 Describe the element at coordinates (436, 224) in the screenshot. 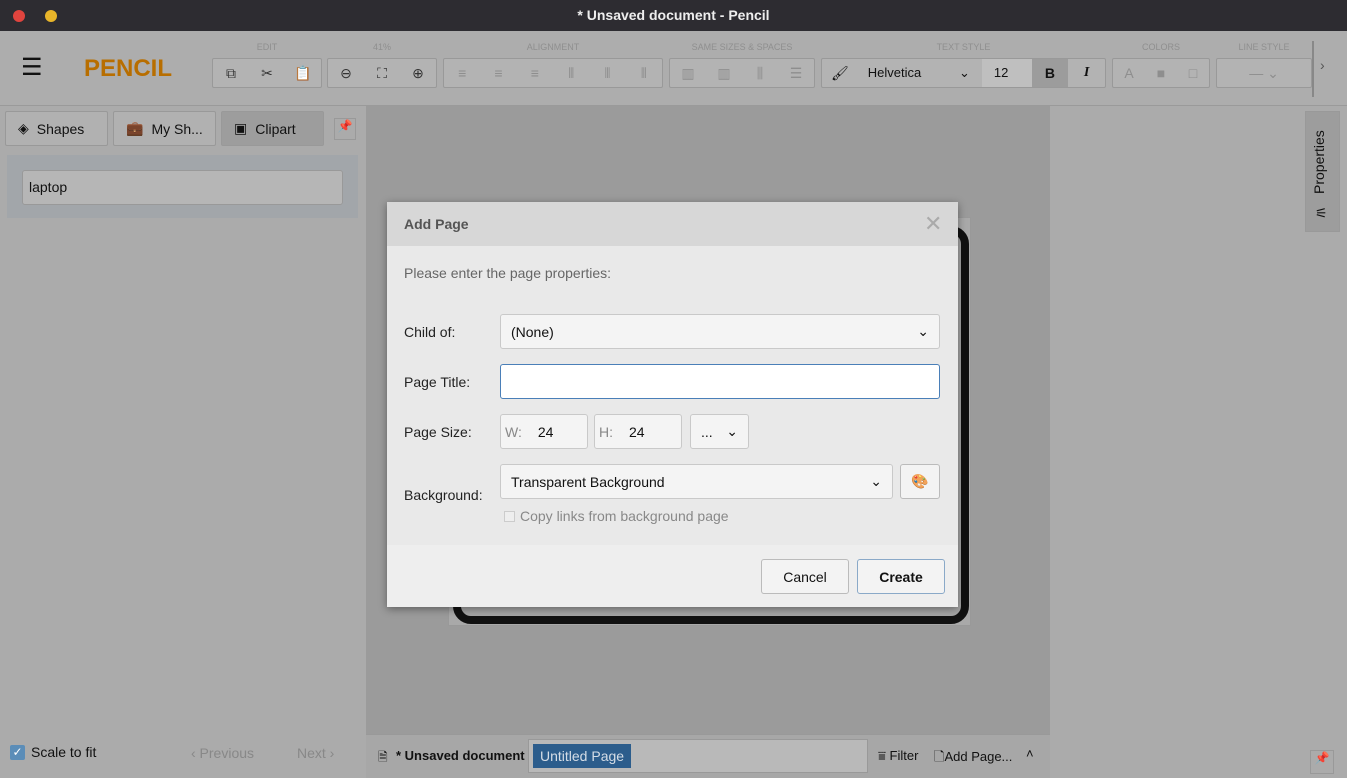

I see `dialog-title: Add Page` at that location.